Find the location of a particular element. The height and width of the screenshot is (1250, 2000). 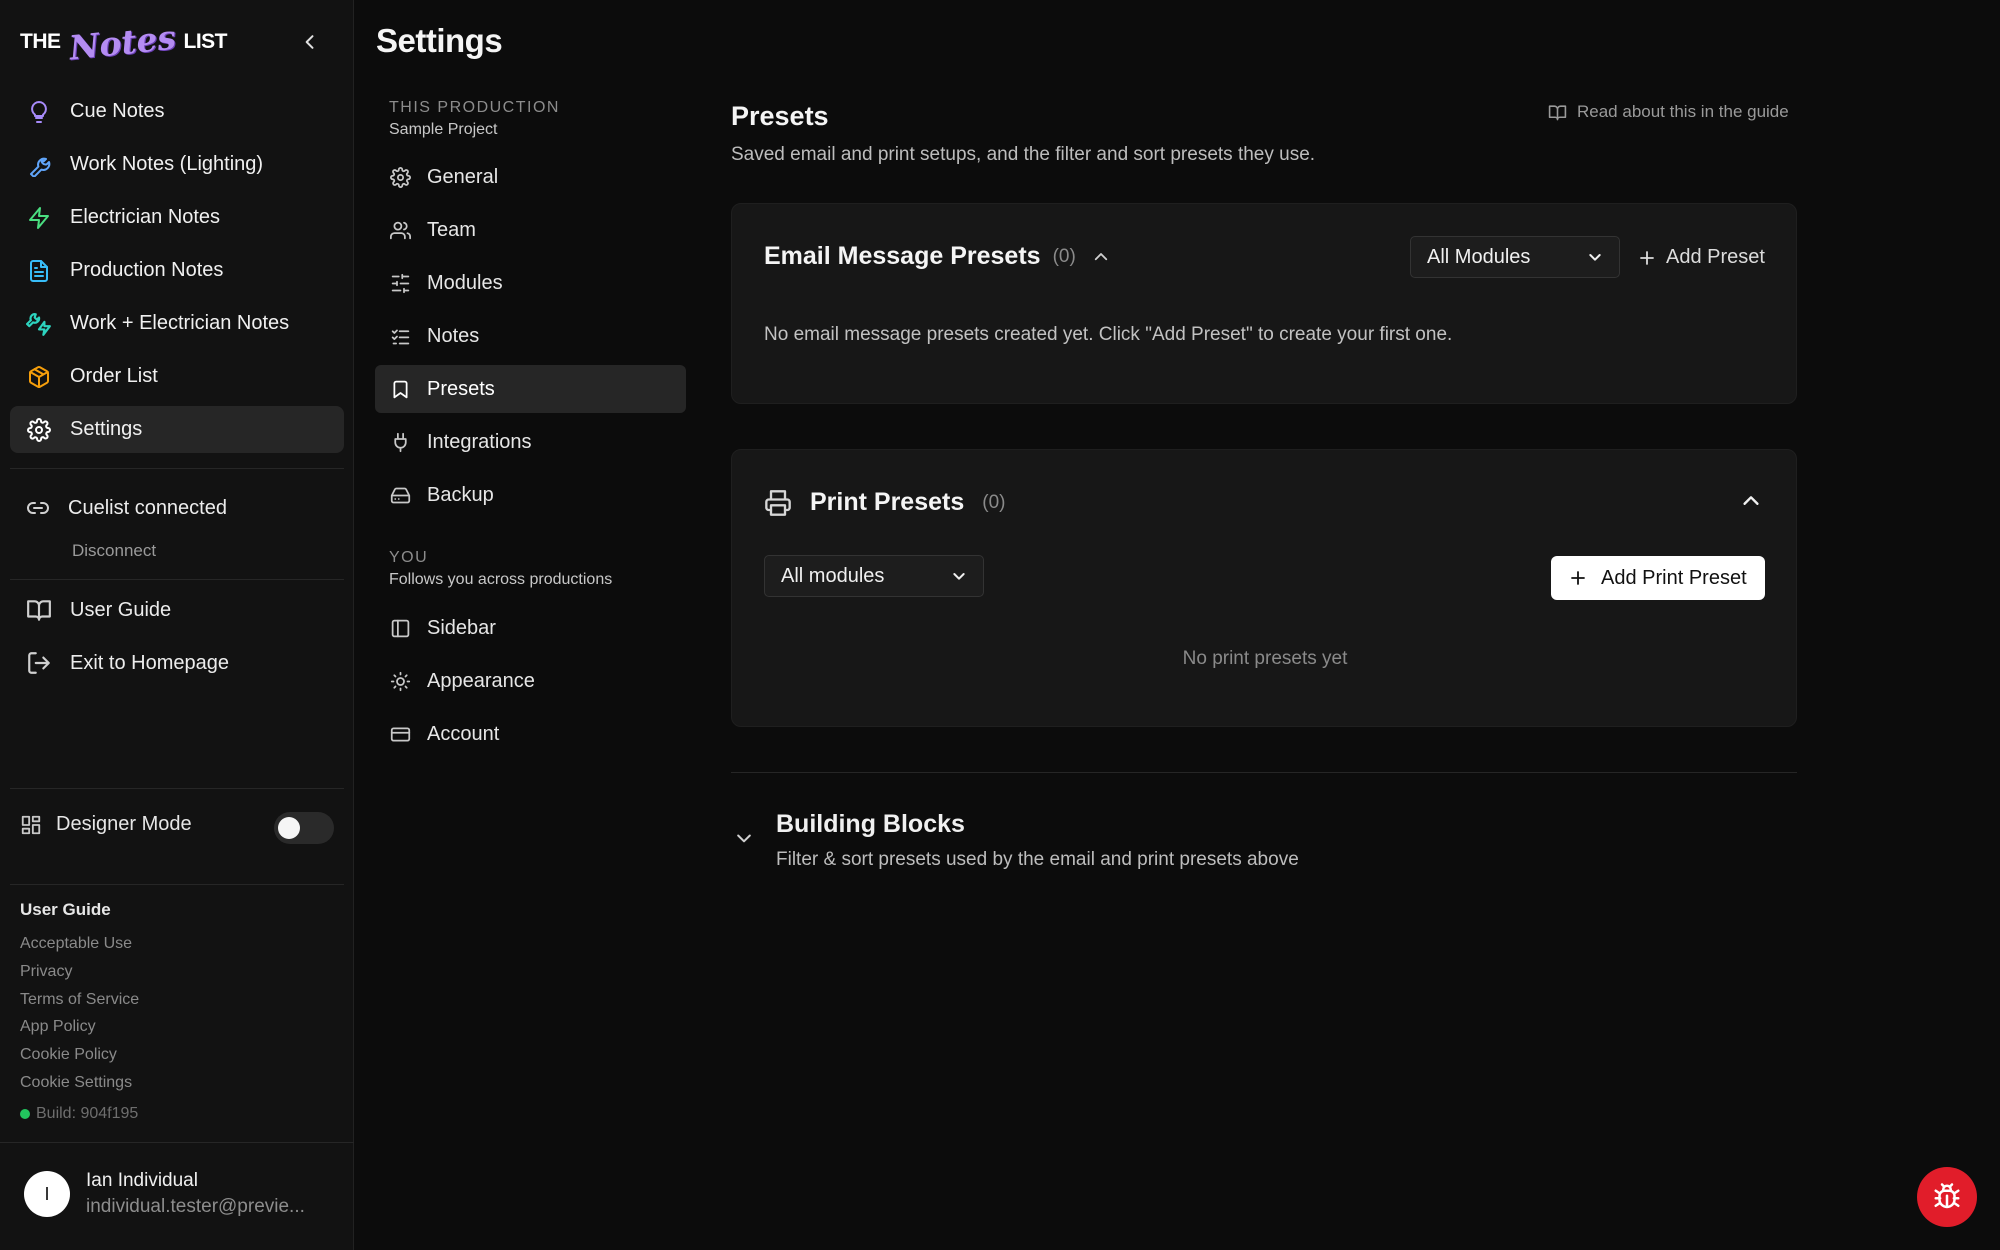

wrench-icon is located at coordinates (39, 165).